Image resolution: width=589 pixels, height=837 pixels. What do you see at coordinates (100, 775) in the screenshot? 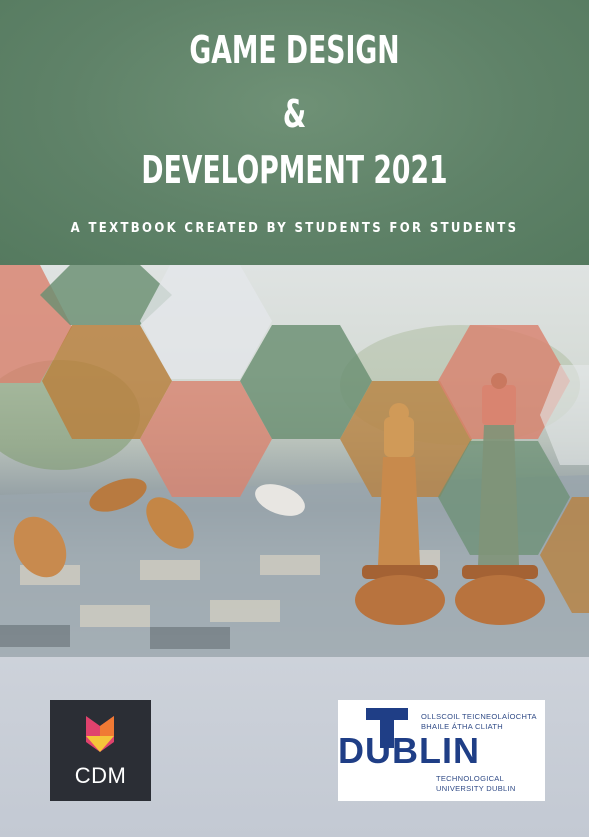
I see `cdm-logo-text: CDM` at bounding box center [100, 775].